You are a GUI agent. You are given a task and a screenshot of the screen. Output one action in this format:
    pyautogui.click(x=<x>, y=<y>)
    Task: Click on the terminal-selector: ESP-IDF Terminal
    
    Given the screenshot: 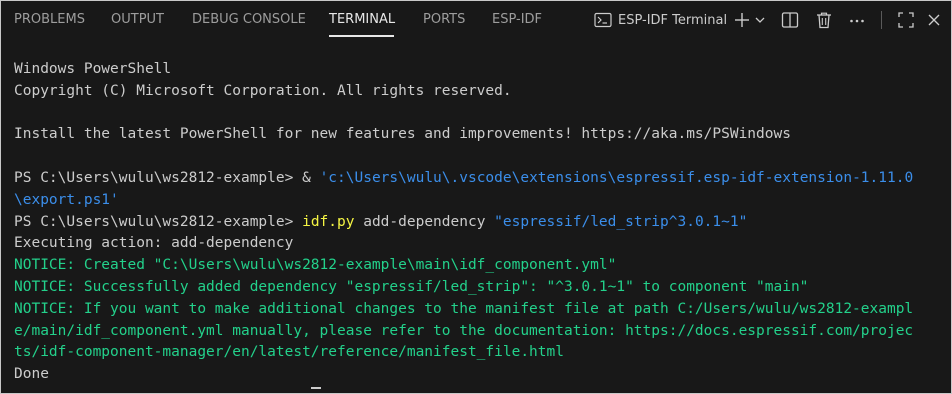 What is the action you would take?
    pyautogui.click(x=660, y=20)
    